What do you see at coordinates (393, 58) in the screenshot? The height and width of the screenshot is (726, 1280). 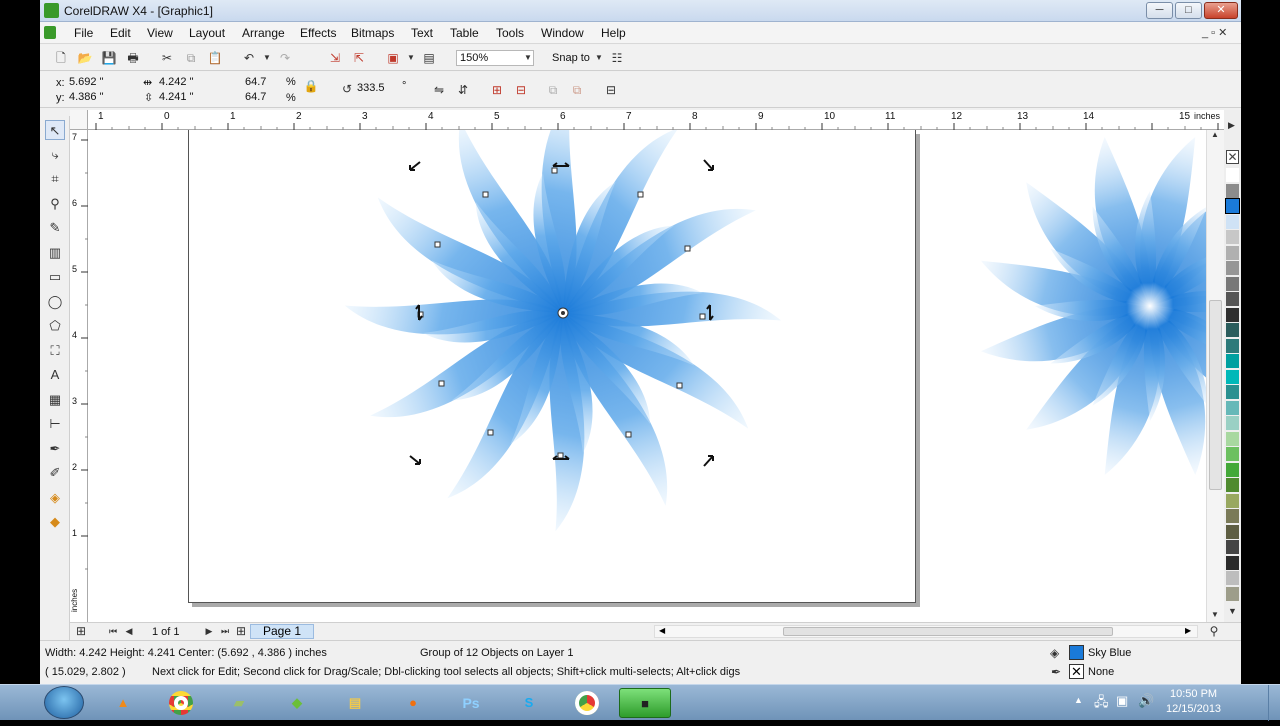 I see `application-launcher-icon: ▣` at bounding box center [393, 58].